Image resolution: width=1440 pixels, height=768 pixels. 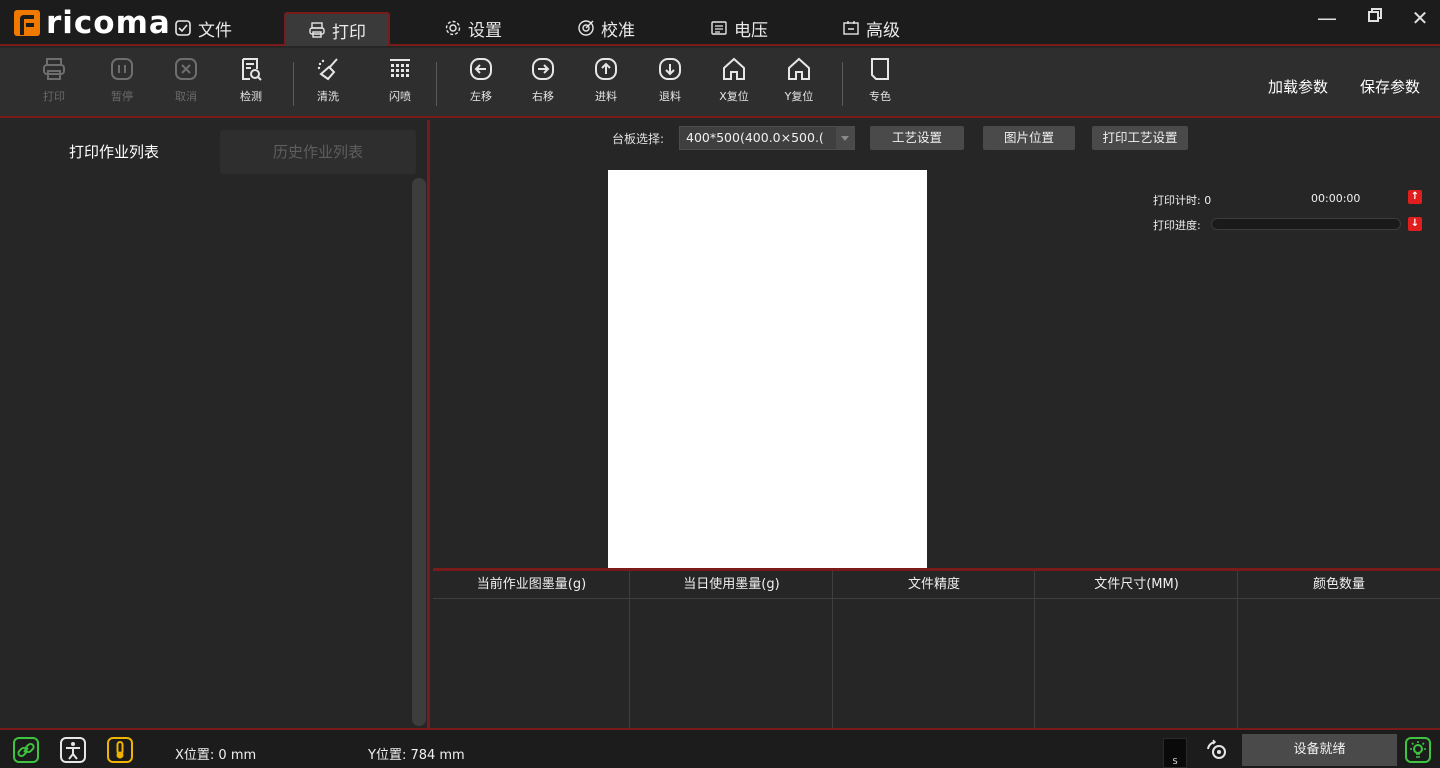 What do you see at coordinates (1298, 86) in the screenshot?
I see `load-params-button: 加载参数` at bounding box center [1298, 86].